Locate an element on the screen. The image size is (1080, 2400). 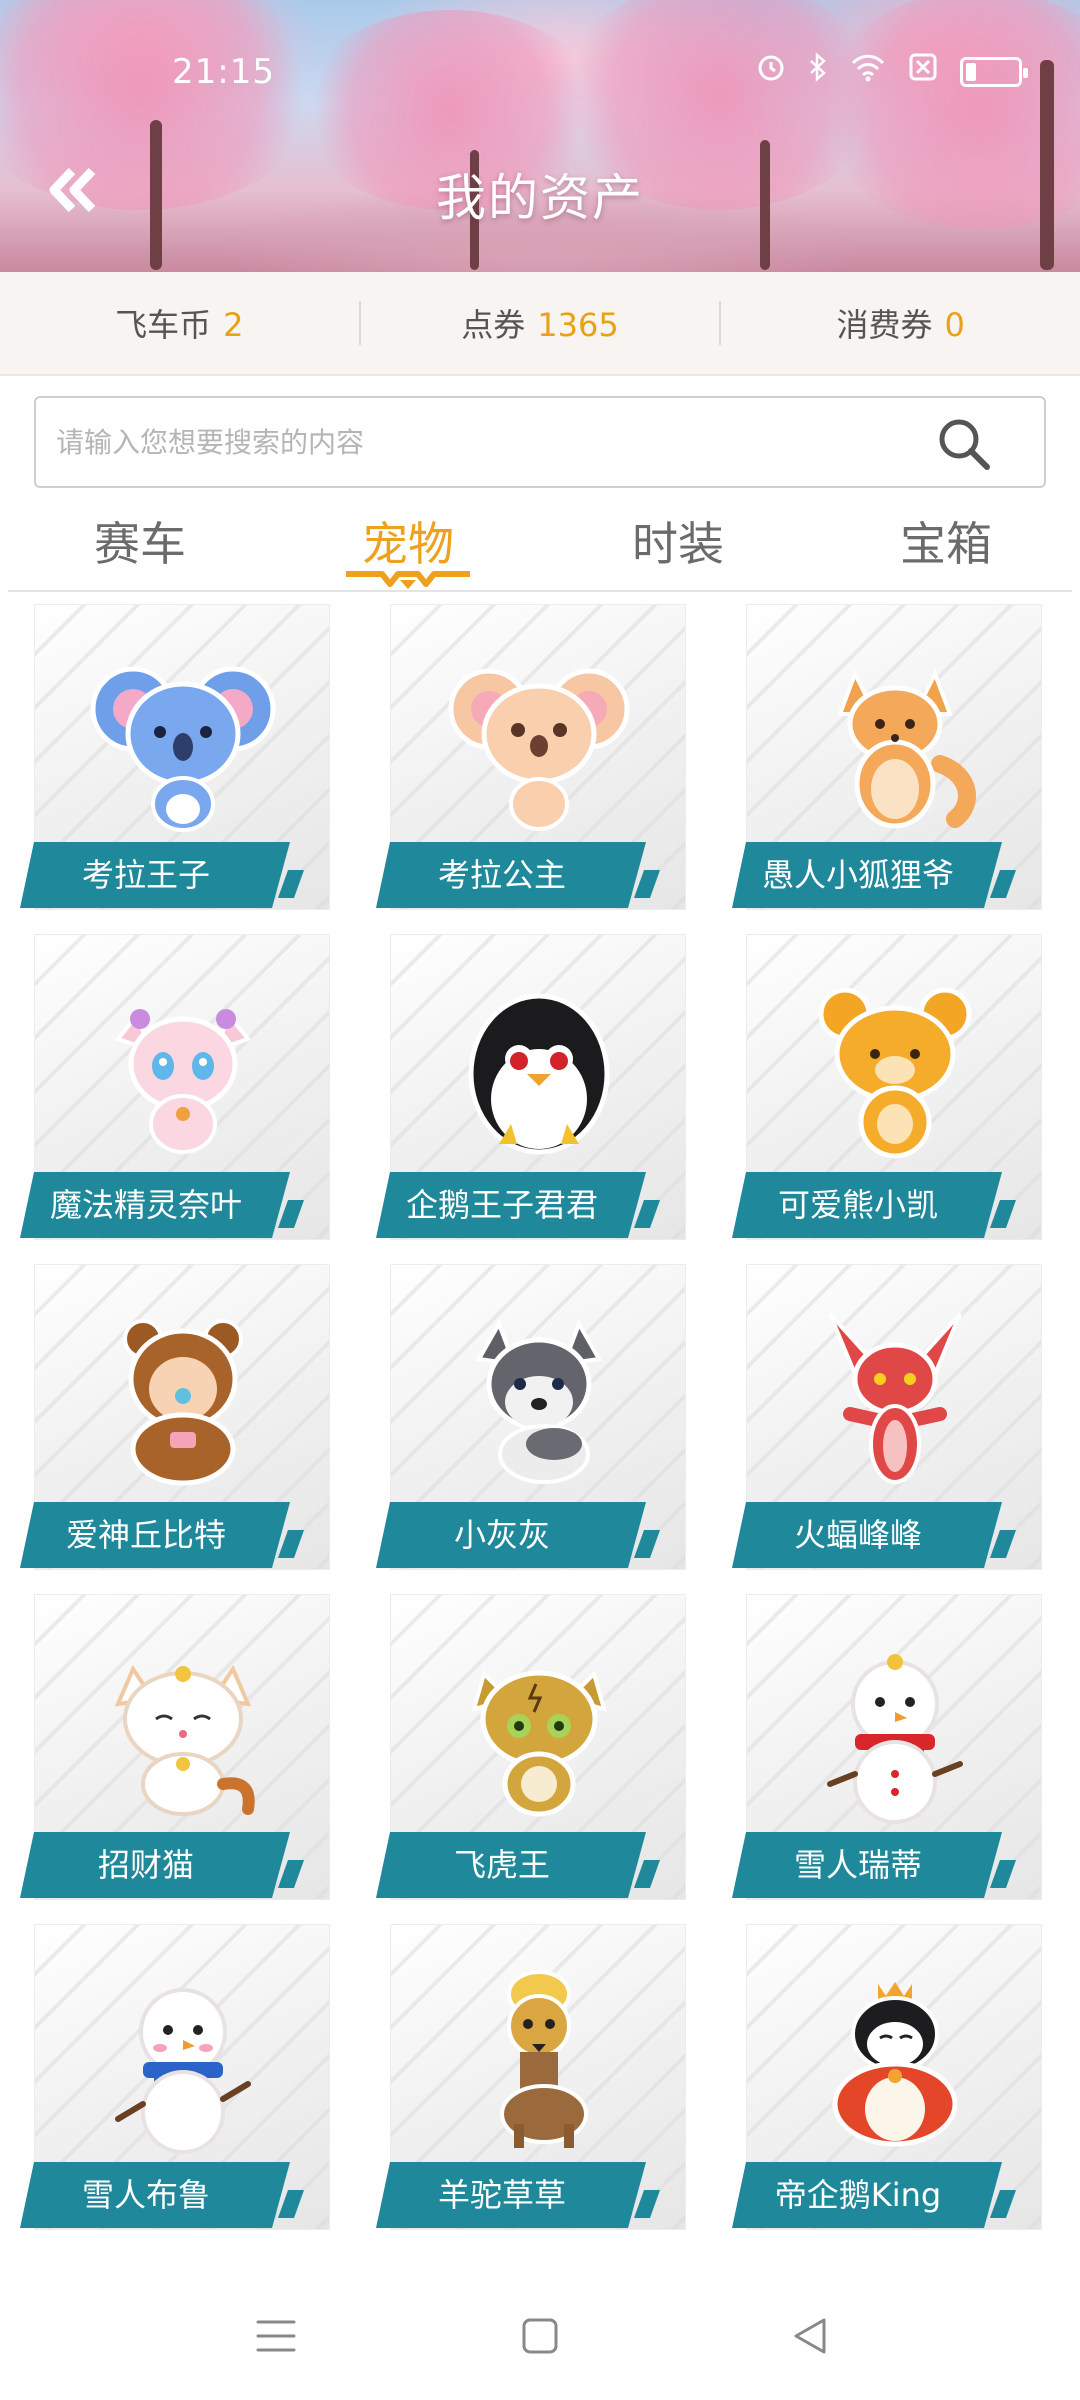
red-bat-icon is located at coordinates (895, 1398).